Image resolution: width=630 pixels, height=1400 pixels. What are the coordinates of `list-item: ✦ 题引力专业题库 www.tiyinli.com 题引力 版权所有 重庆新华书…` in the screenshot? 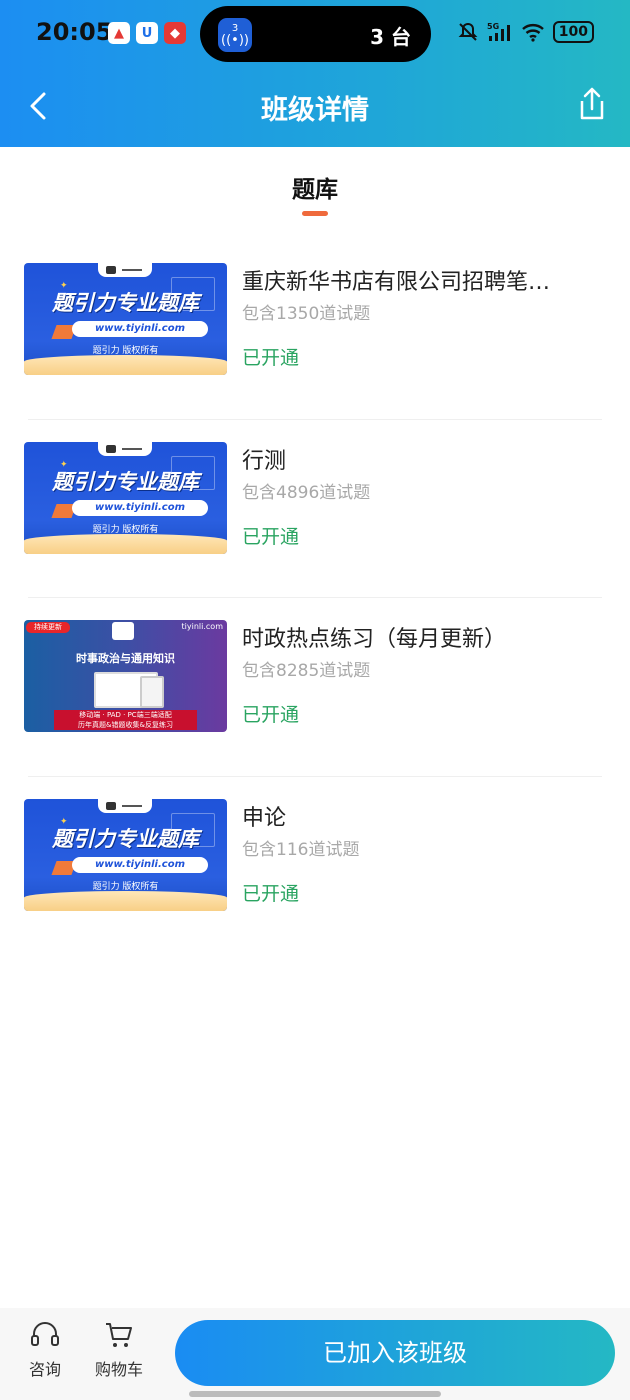 It's located at (315, 329).